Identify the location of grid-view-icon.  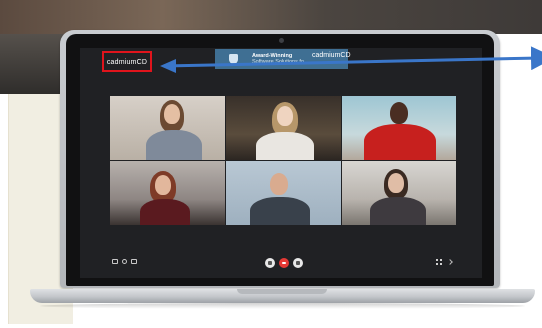
(439, 262).